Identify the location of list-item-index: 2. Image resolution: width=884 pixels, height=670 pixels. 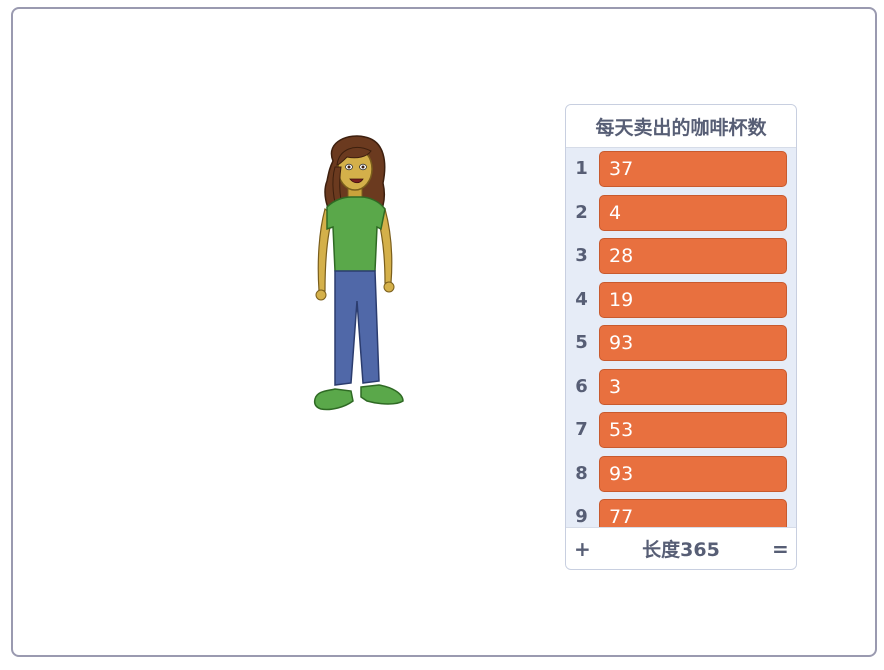
(581, 212).